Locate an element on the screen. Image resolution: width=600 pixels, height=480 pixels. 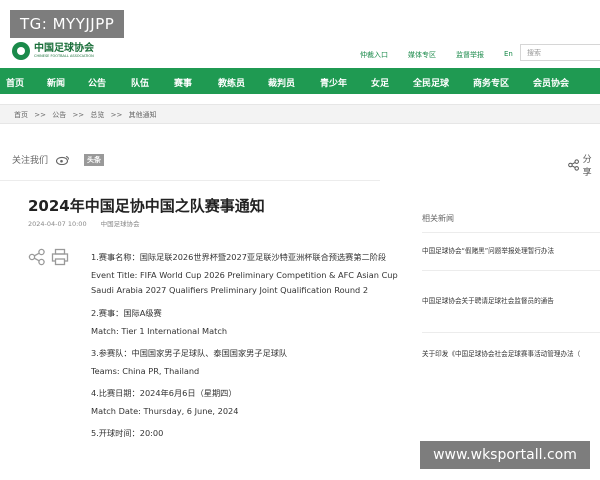
breadcrumb-overview: 总览 is located at coordinates (97, 115).